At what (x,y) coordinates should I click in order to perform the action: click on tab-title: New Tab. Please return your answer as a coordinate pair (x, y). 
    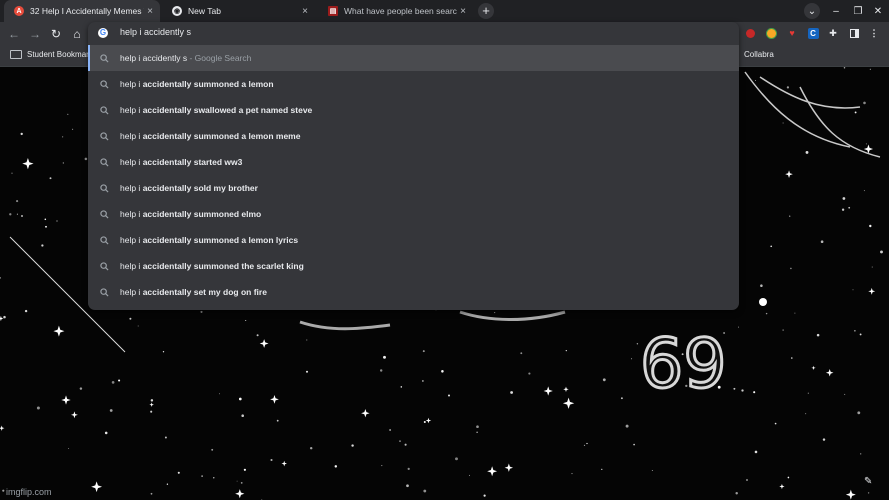
    Looking at the image, I should click on (204, 11).